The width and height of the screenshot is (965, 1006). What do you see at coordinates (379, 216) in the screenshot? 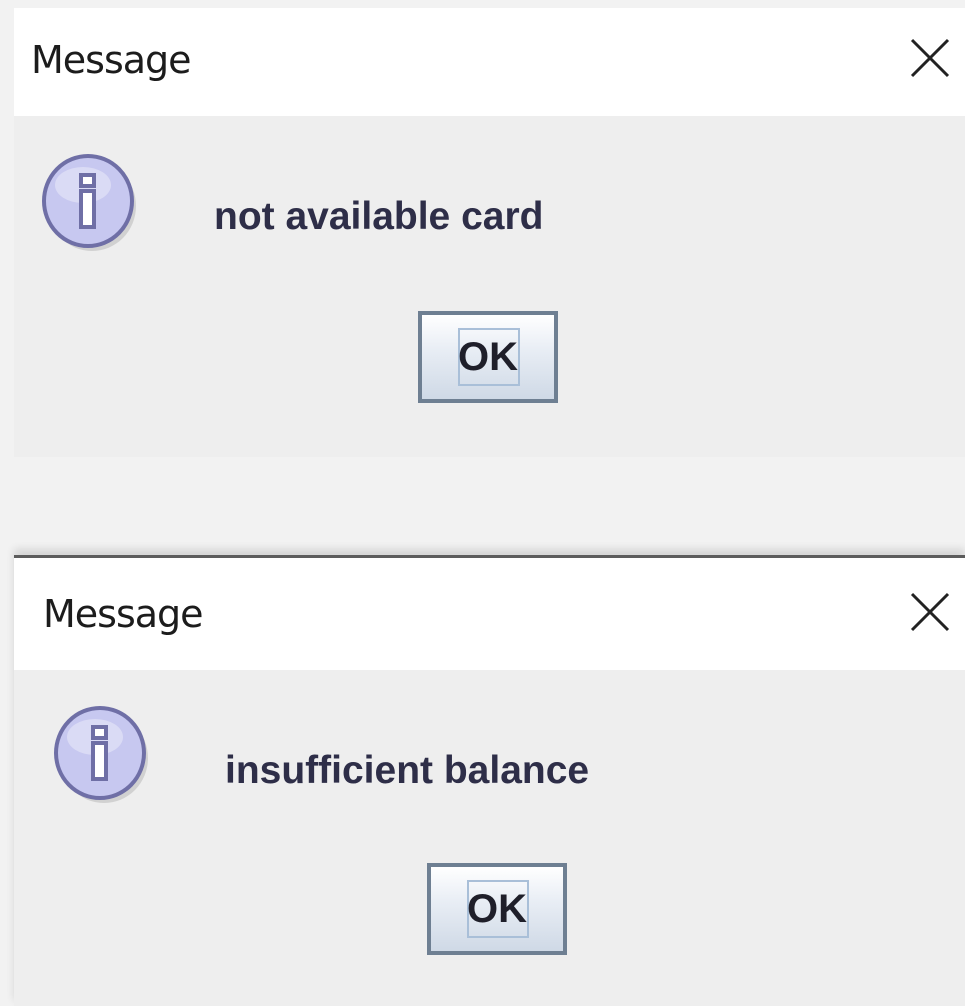
I see `dialog-message: not available card` at bounding box center [379, 216].